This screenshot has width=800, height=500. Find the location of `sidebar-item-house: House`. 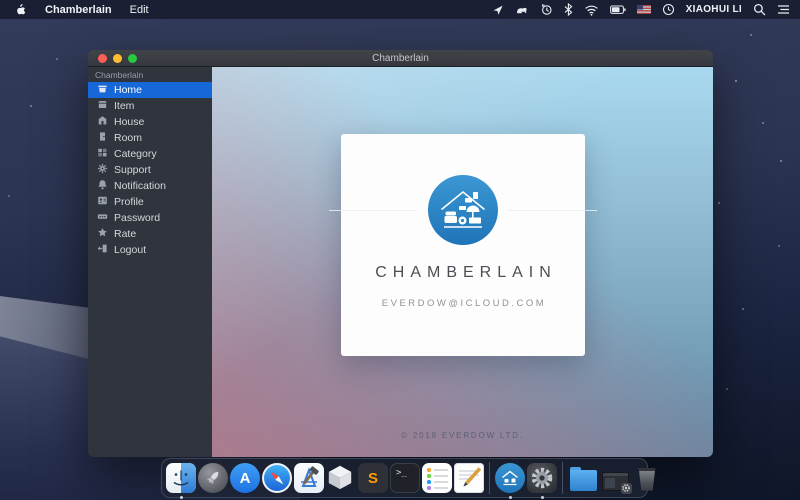

sidebar-item-house: House is located at coordinates (150, 122).